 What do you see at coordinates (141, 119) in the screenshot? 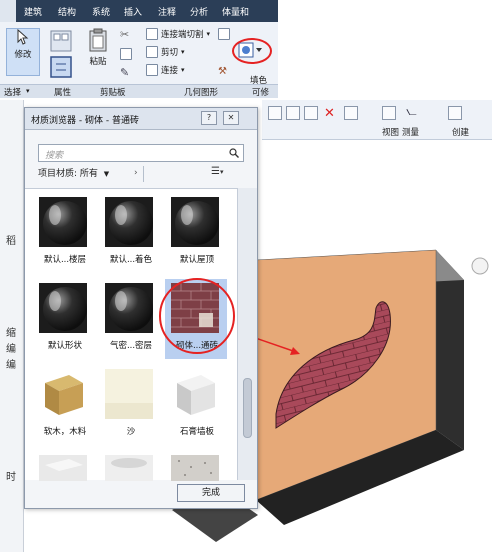
I see `dialog-titlebar: 材质浏览器 - 砌体 - 普通砖 ? ✕` at bounding box center [141, 119].